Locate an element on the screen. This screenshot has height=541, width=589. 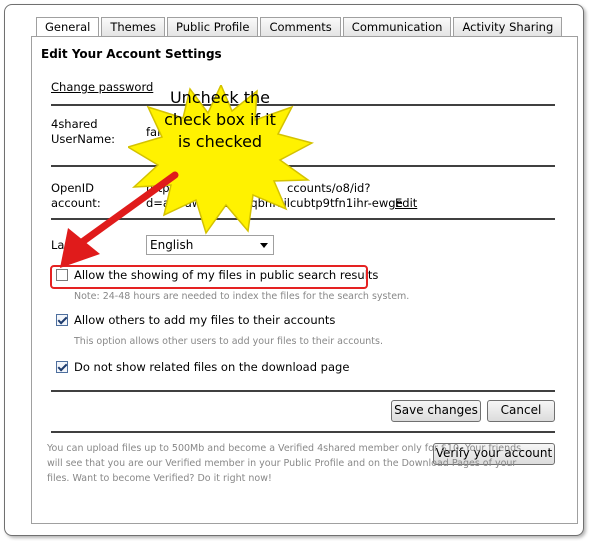
page-title: Edit Your Account Settings is located at coordinates (131, 54).